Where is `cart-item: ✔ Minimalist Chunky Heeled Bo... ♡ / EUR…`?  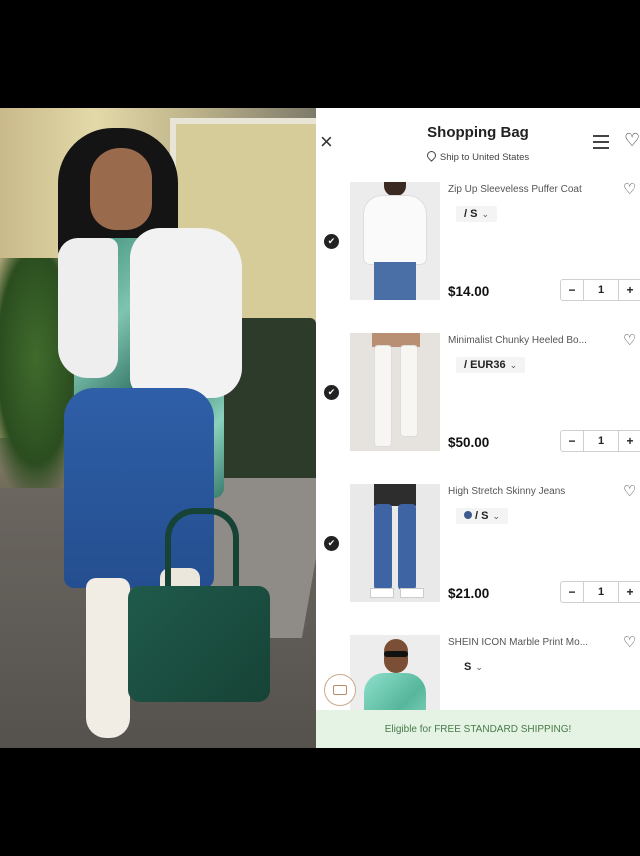 cart-item: ✔ Minimalist Chunky Heeled Bo... ♡ / EUR… is located at coordinates (478, 406).